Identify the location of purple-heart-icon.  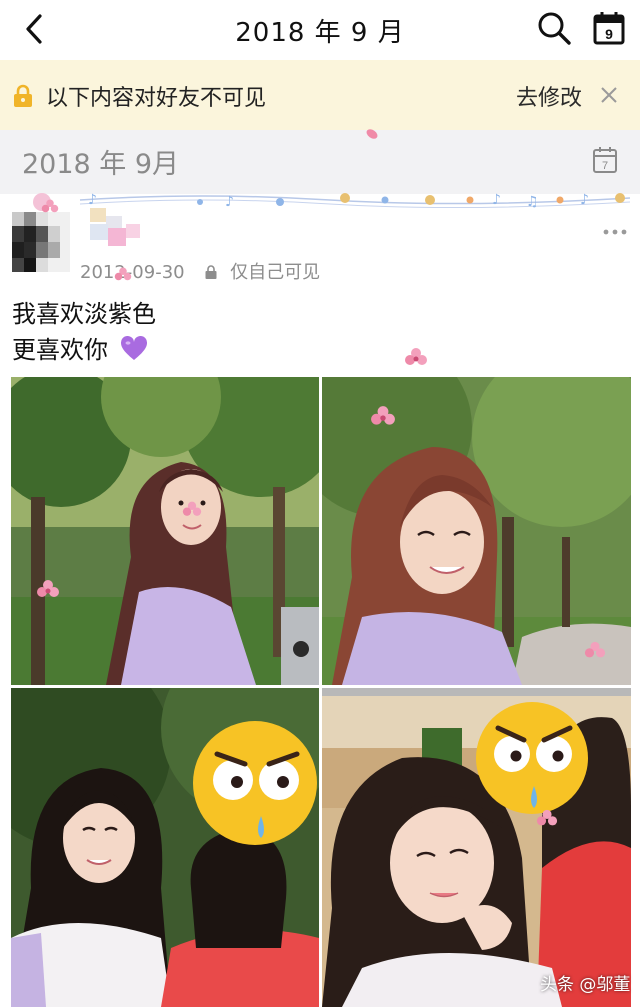
(133, 348).